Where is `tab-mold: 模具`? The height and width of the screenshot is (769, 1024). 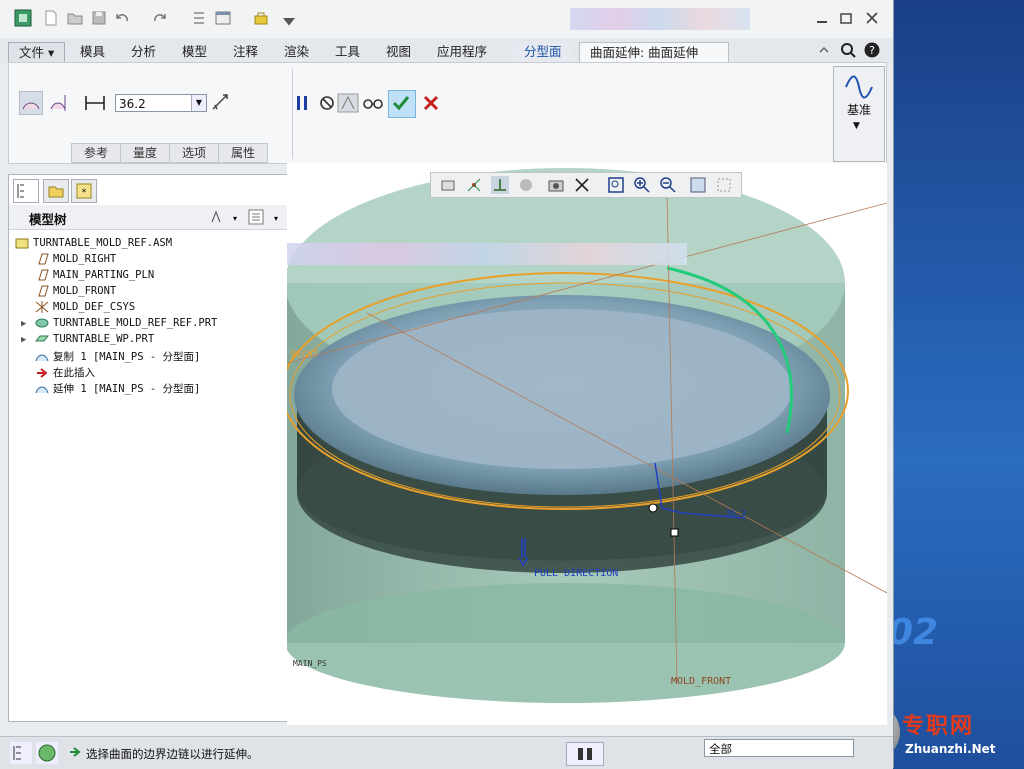
tab-mold: 模具 is located at coordinates (92, 52).